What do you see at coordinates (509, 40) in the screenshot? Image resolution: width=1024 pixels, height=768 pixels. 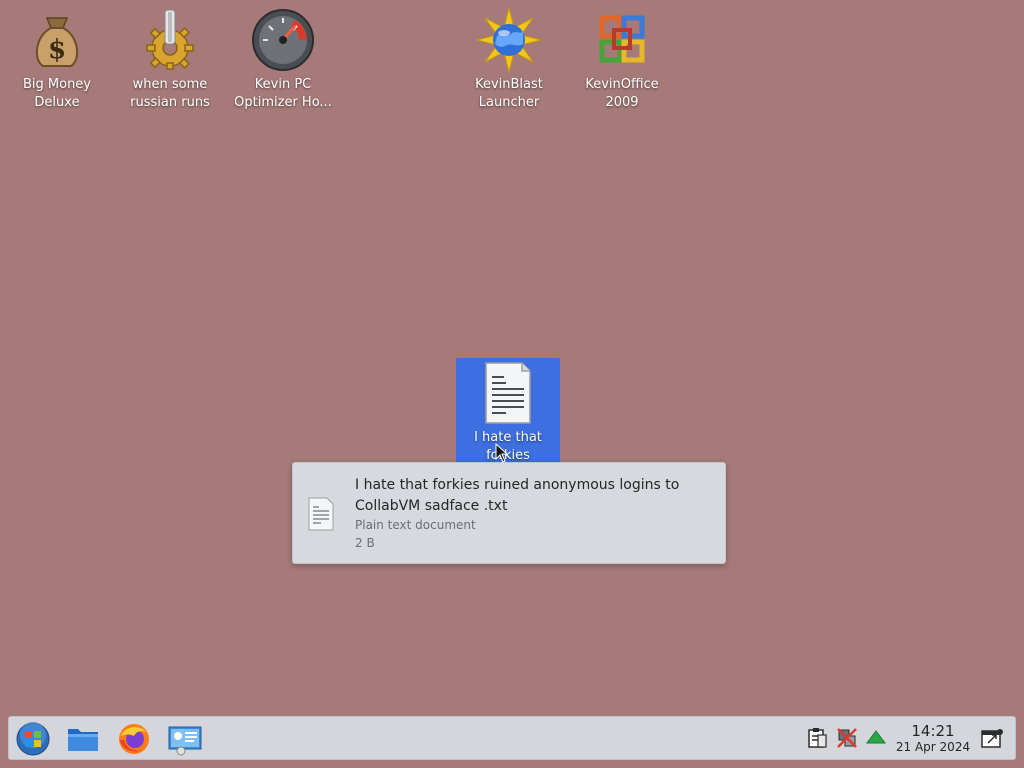 I see `globe-burst-icon` at bounding box center [509, 40].